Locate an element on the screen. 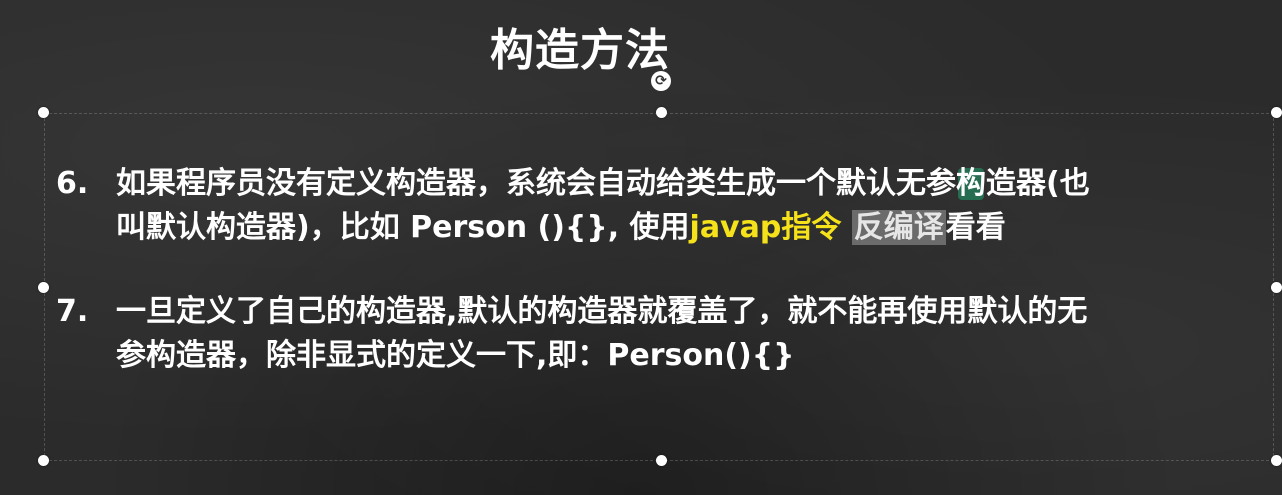  rotate-icon: ⟳ is located at coordinates (661, 81).